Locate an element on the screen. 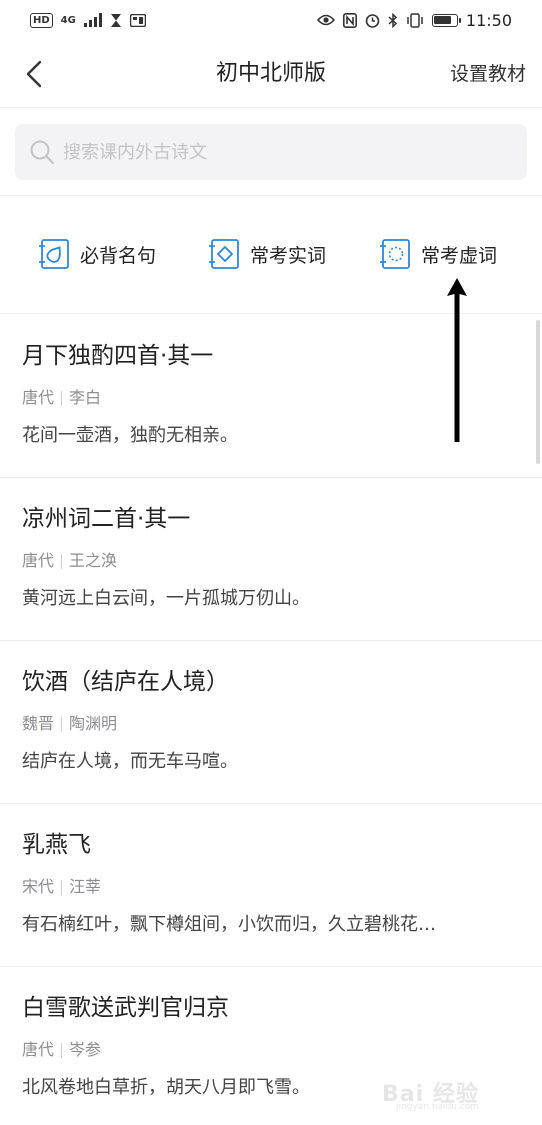 The image size is (542, 1125). poem-author: 陶渊明 is located at coordinates (93, 723).